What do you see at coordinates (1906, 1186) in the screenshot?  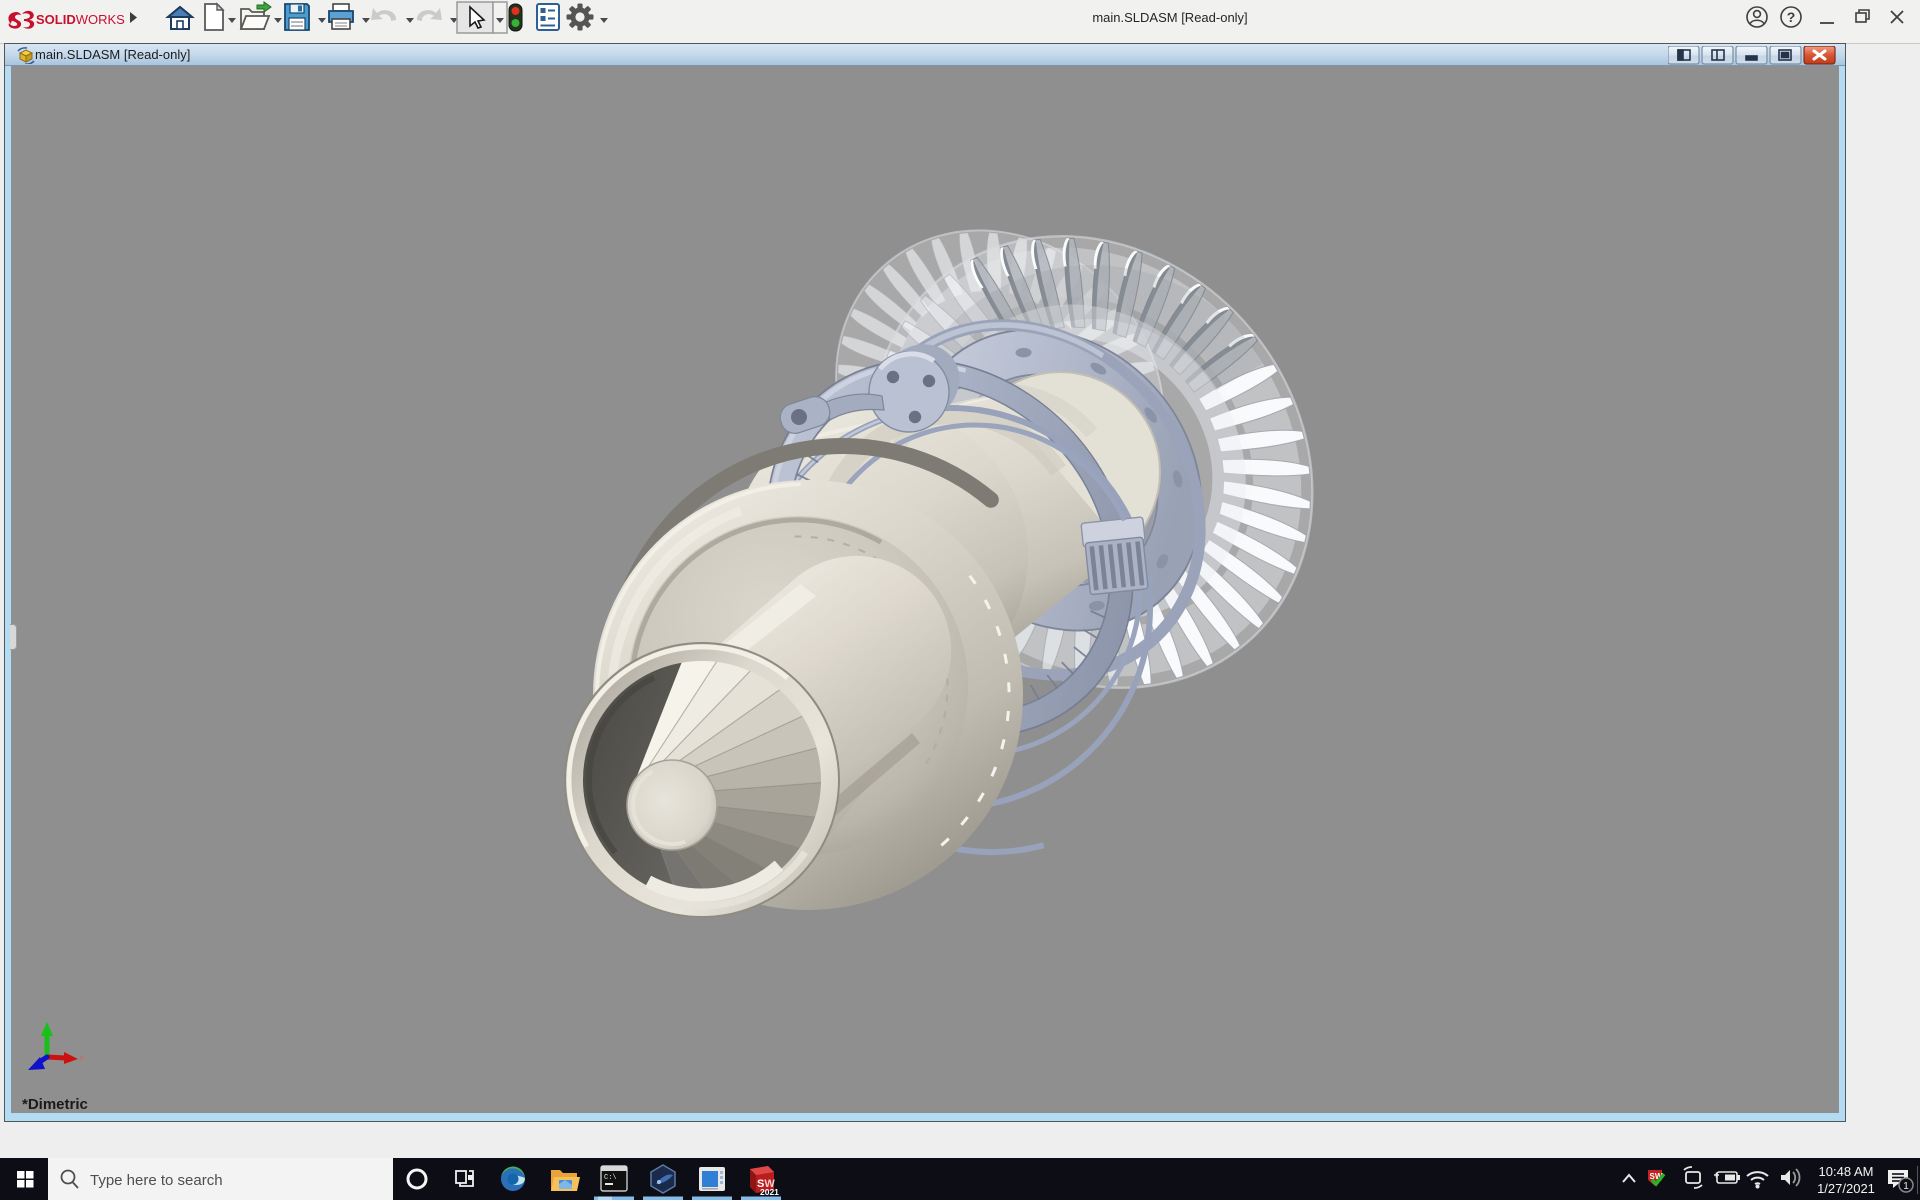 I see `svg-text: 1` at bounding box center [1906, 1186].